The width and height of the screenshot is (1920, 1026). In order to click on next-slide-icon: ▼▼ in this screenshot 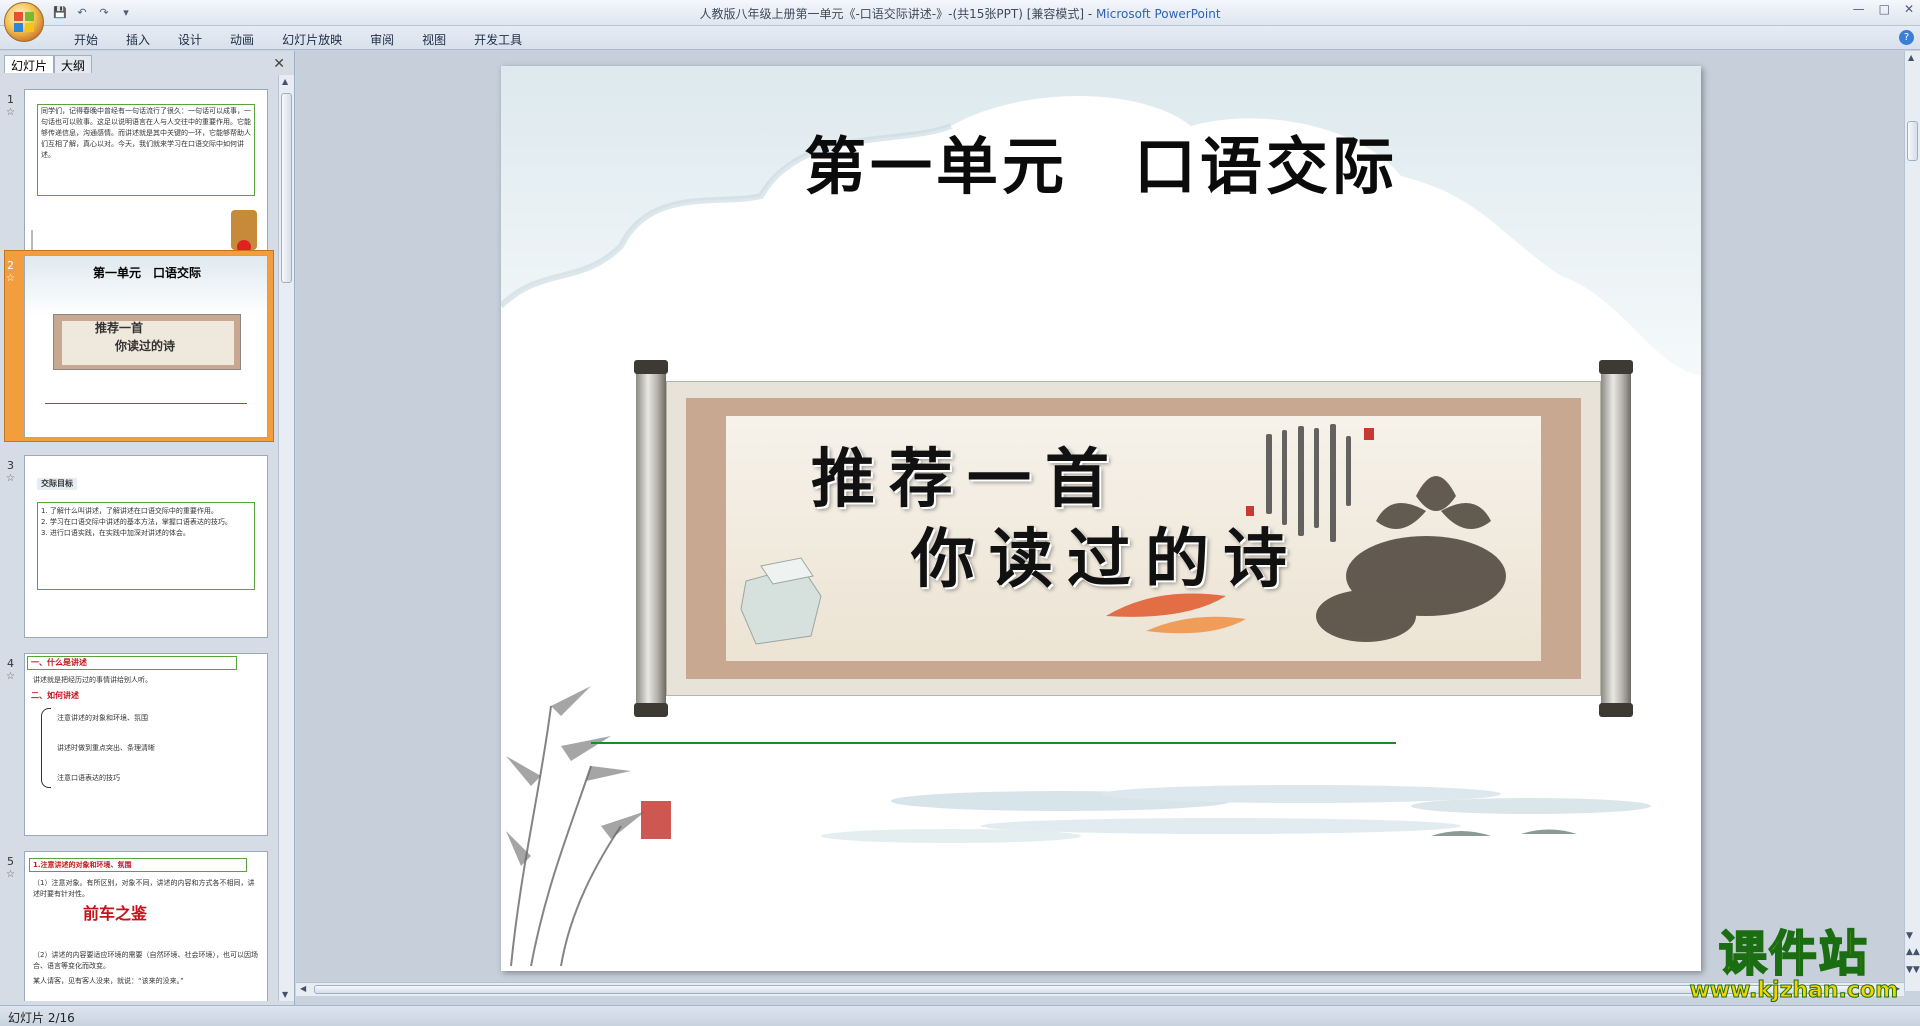, I will do `click(1913, 970)`.